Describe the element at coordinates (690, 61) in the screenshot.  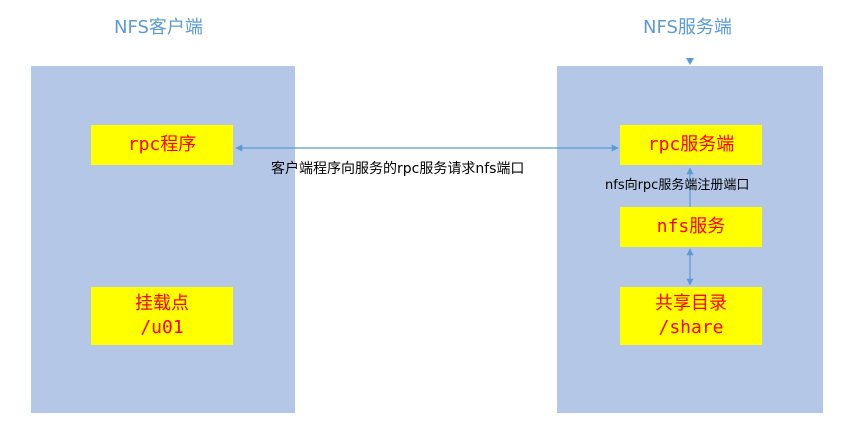
I see `server-top-marker` at that location.